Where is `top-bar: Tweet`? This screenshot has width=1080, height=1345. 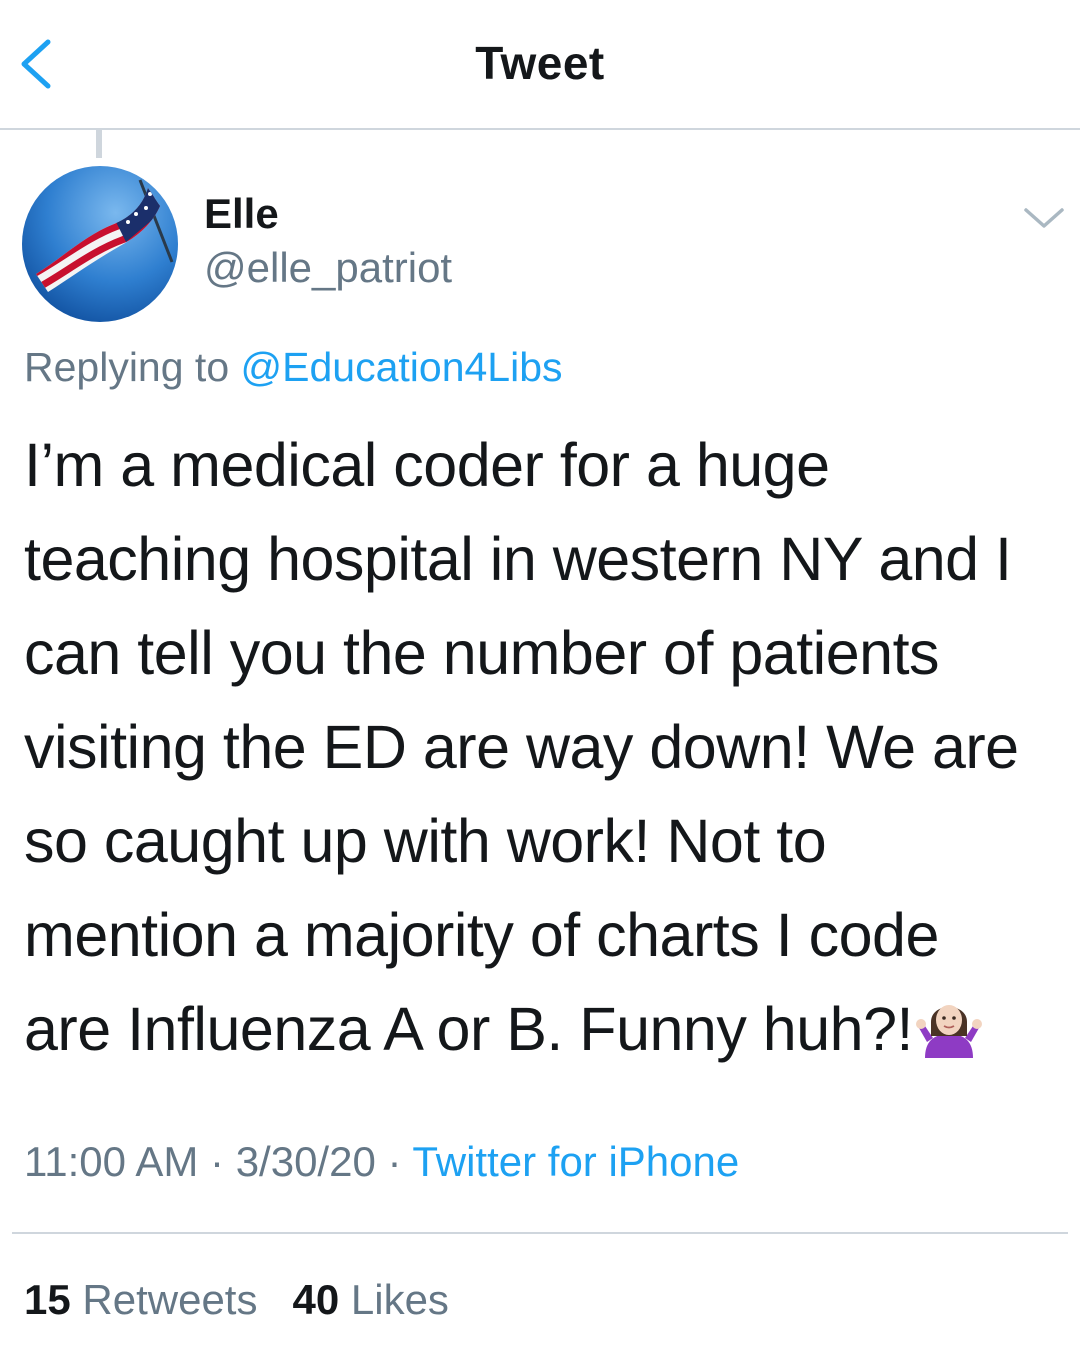
top-bar: Tweet is located at coordinates (540, 65).